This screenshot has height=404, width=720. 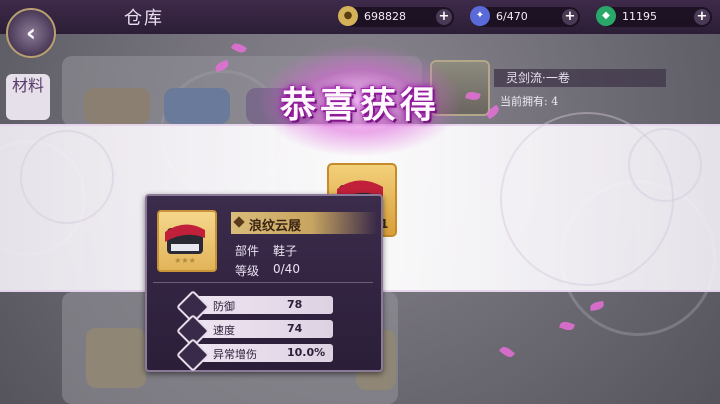 What do you see at coordinates (275, 226) in the screenshot?
I see `tooltip-item-name: 浪纹云屐` at bounding box center [275, 226].